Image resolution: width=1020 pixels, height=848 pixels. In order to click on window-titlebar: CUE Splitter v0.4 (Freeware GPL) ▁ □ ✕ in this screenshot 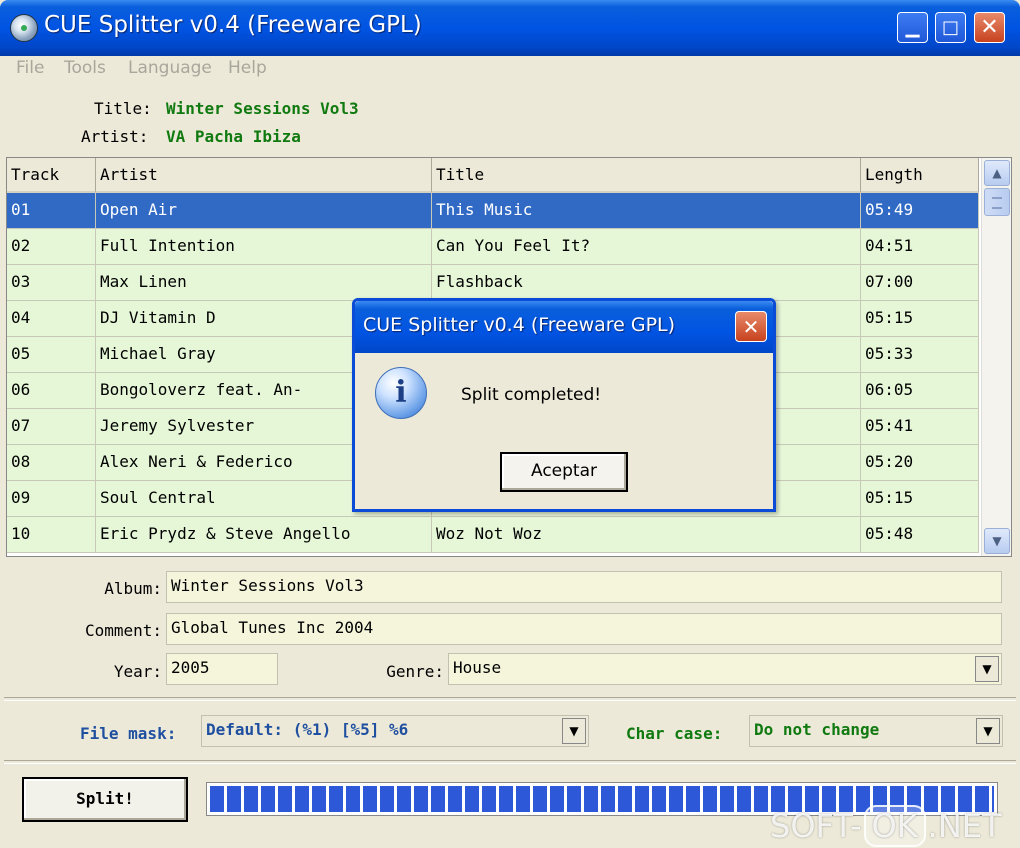, I will do `click(510, 28)`.